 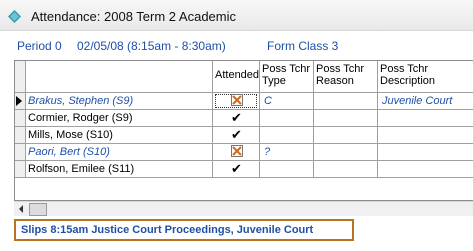 I want to click on title-bar: Attendance: 2008 Term 2 Academic, so click(x=236, y=15).